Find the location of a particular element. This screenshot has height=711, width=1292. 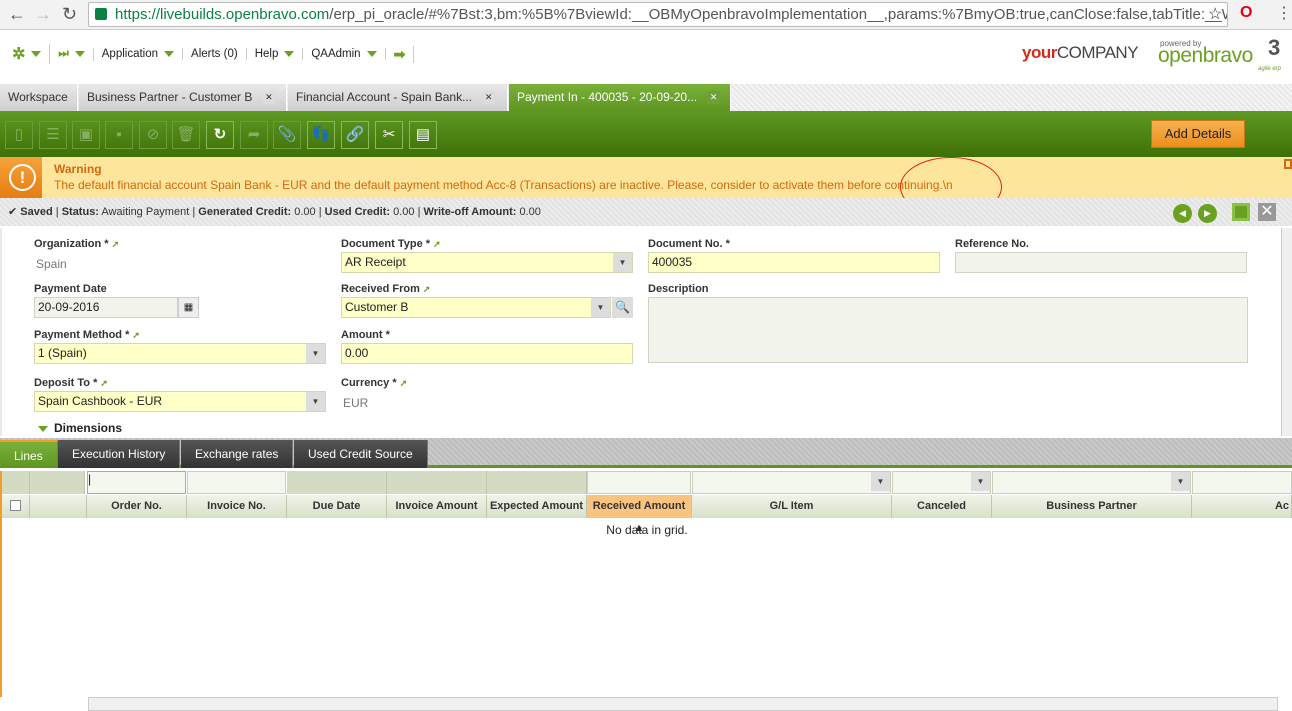

next-record-button: ▶ is located at coordinates (1207, 213).